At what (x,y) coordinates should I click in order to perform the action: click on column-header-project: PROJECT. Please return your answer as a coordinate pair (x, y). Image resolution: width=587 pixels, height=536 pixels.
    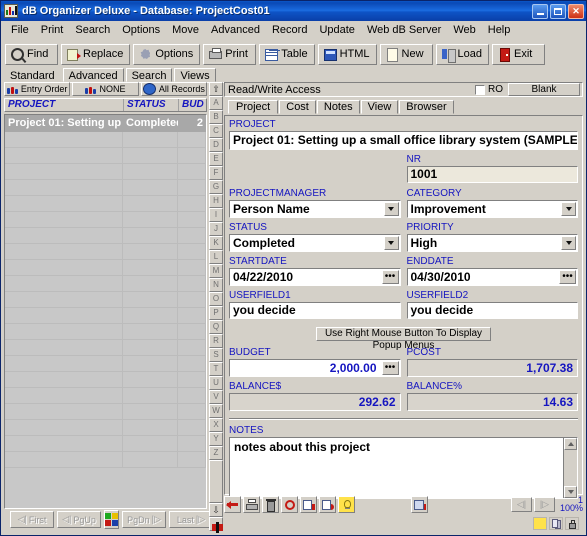
    Looking at the image, I should click on (64, 105).